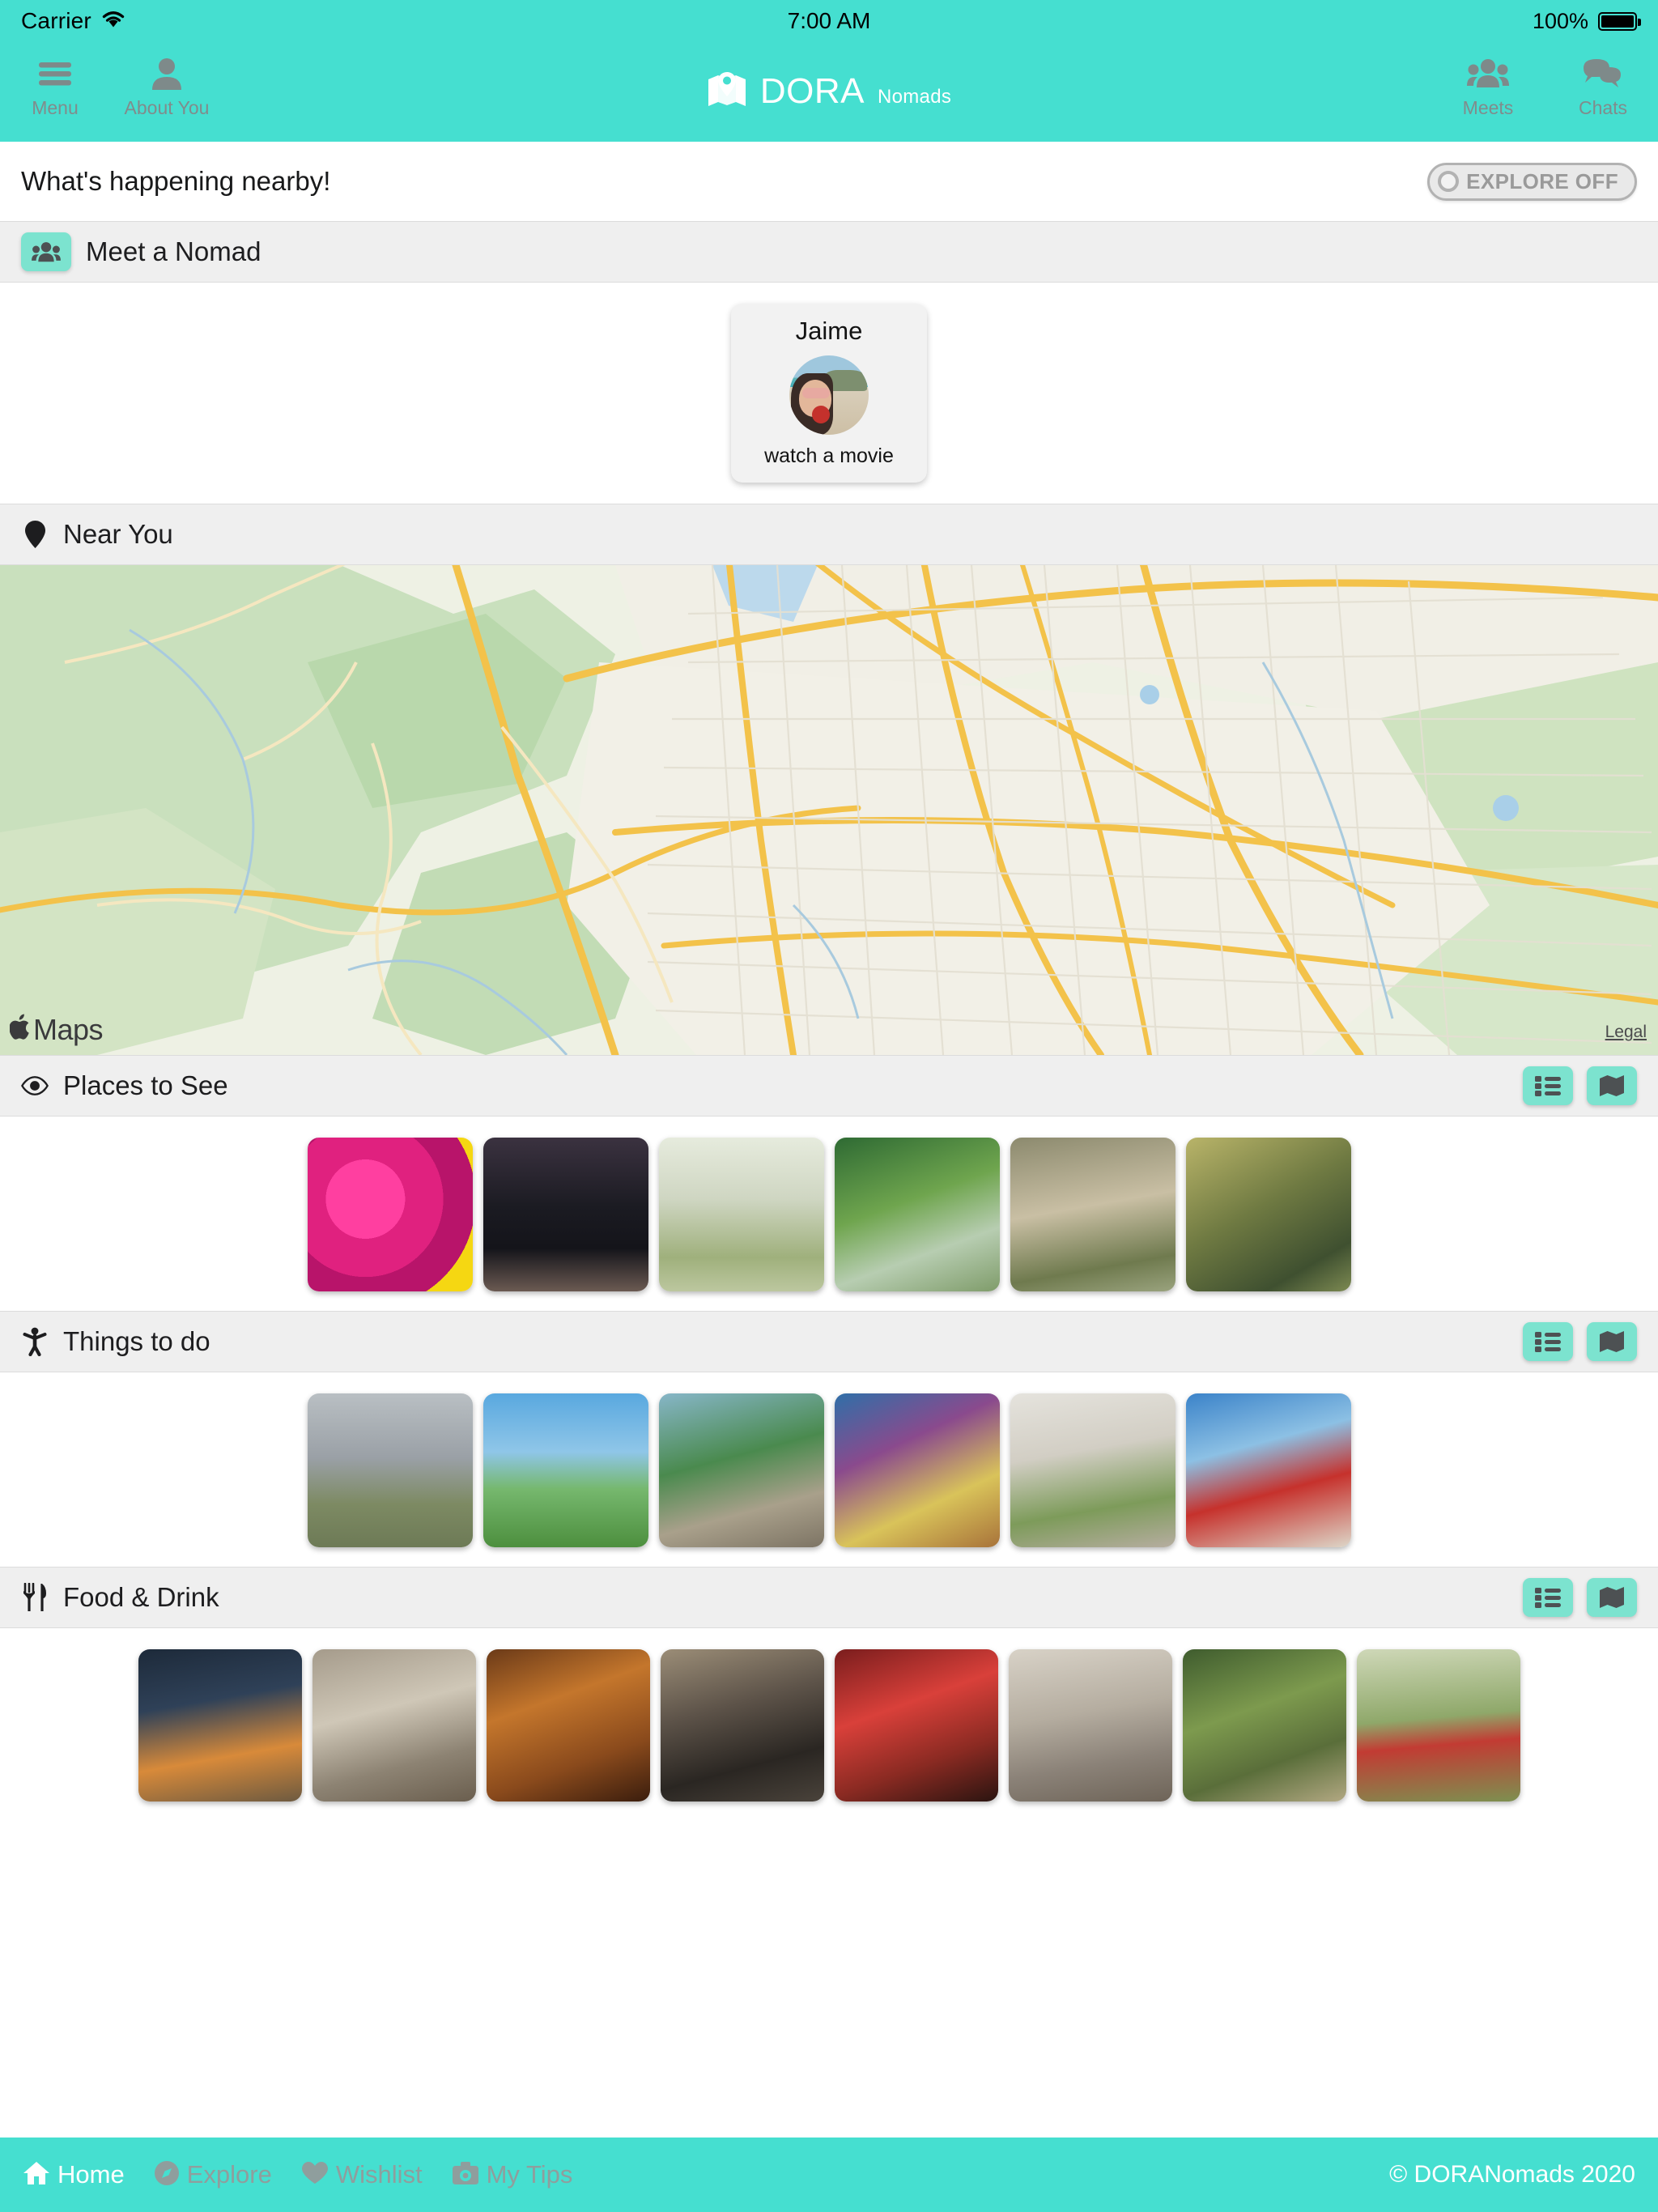  What do you see at coordinates (1580, 1341) in the screenshot?
I see `section-view-toggle-things-to-do` at bounding box center [1580, 1341].